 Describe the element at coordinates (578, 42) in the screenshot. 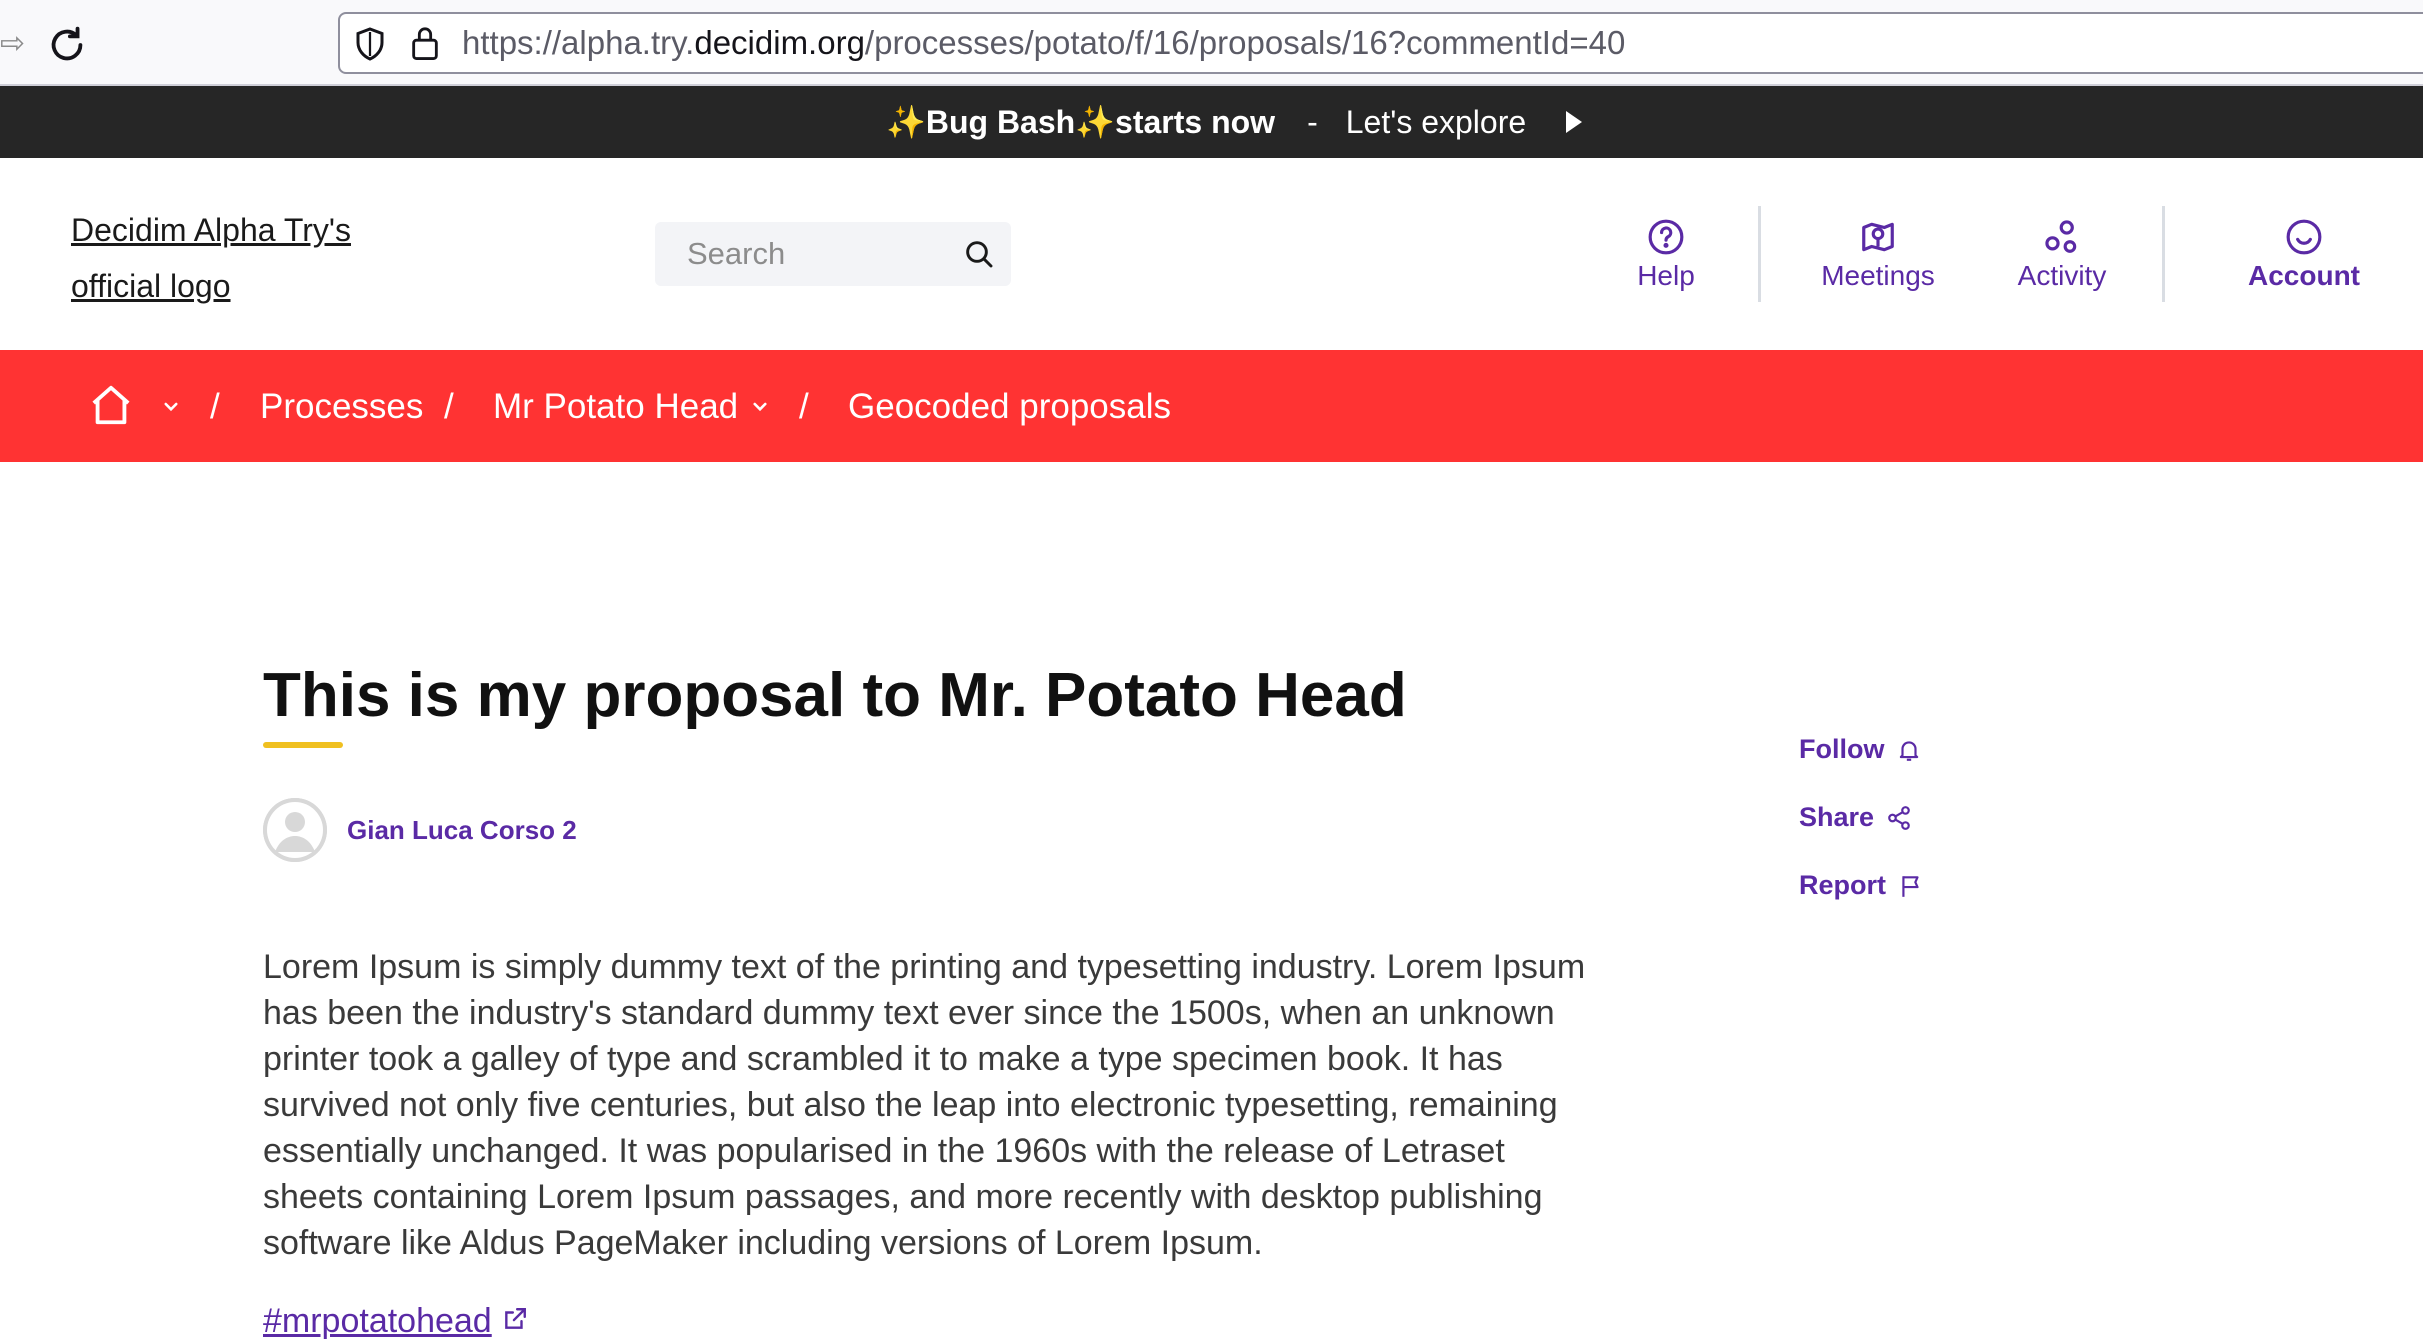

I see `url-prefix: https://alpha.try.` at that location.